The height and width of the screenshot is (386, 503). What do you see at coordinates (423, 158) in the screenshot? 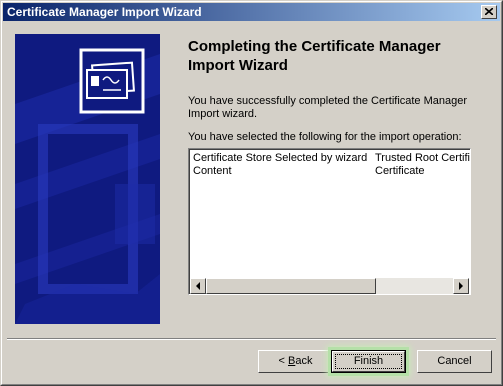
I see `summary-value: Trusted Root Certifica` at bounding box center [423, 158].